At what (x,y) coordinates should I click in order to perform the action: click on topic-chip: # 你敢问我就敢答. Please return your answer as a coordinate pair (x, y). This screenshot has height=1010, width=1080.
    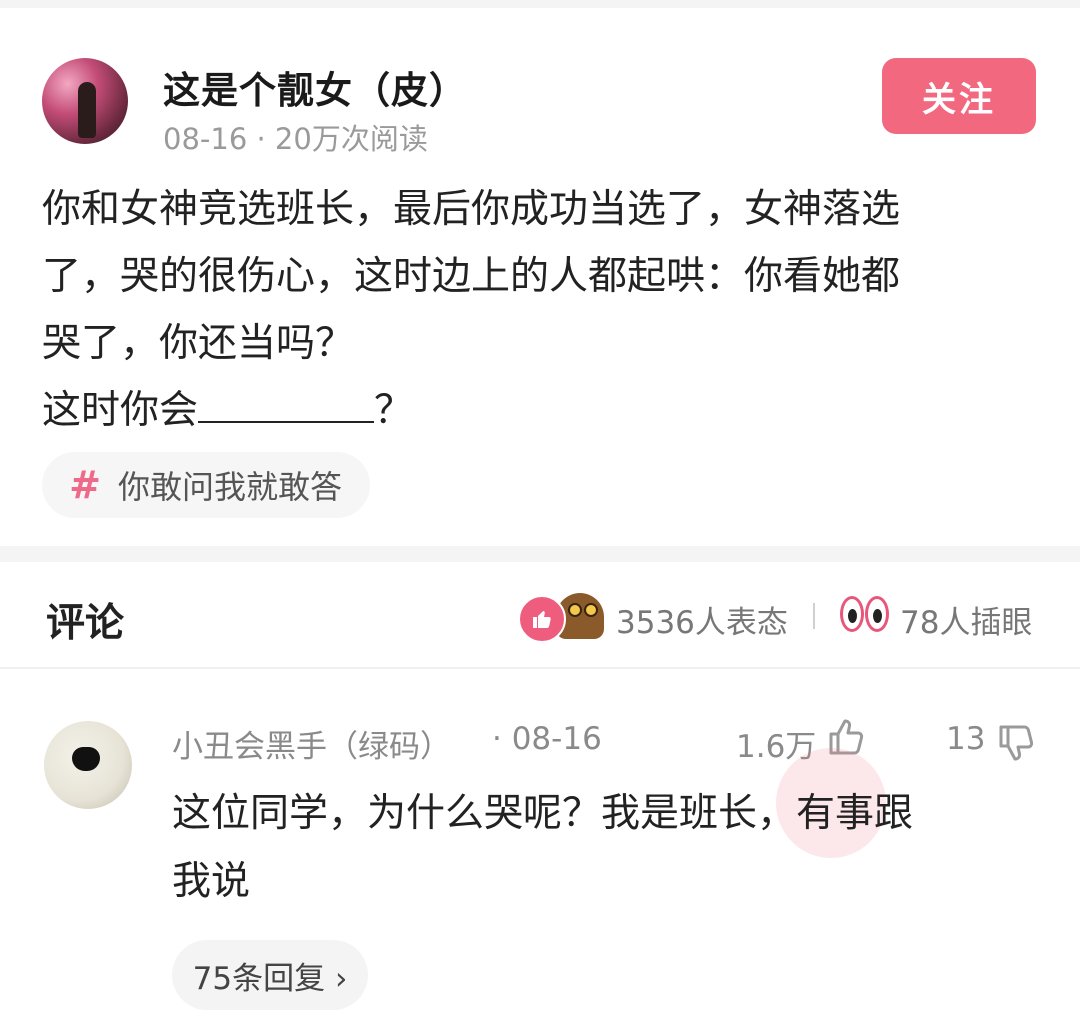
    Looking at the image, I should click on (206, 485).